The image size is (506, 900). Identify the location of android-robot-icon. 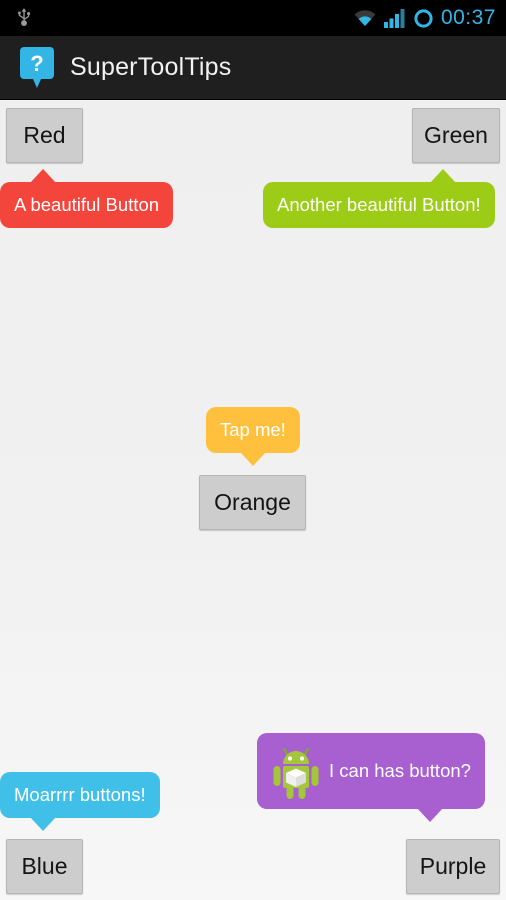
(296, 773).